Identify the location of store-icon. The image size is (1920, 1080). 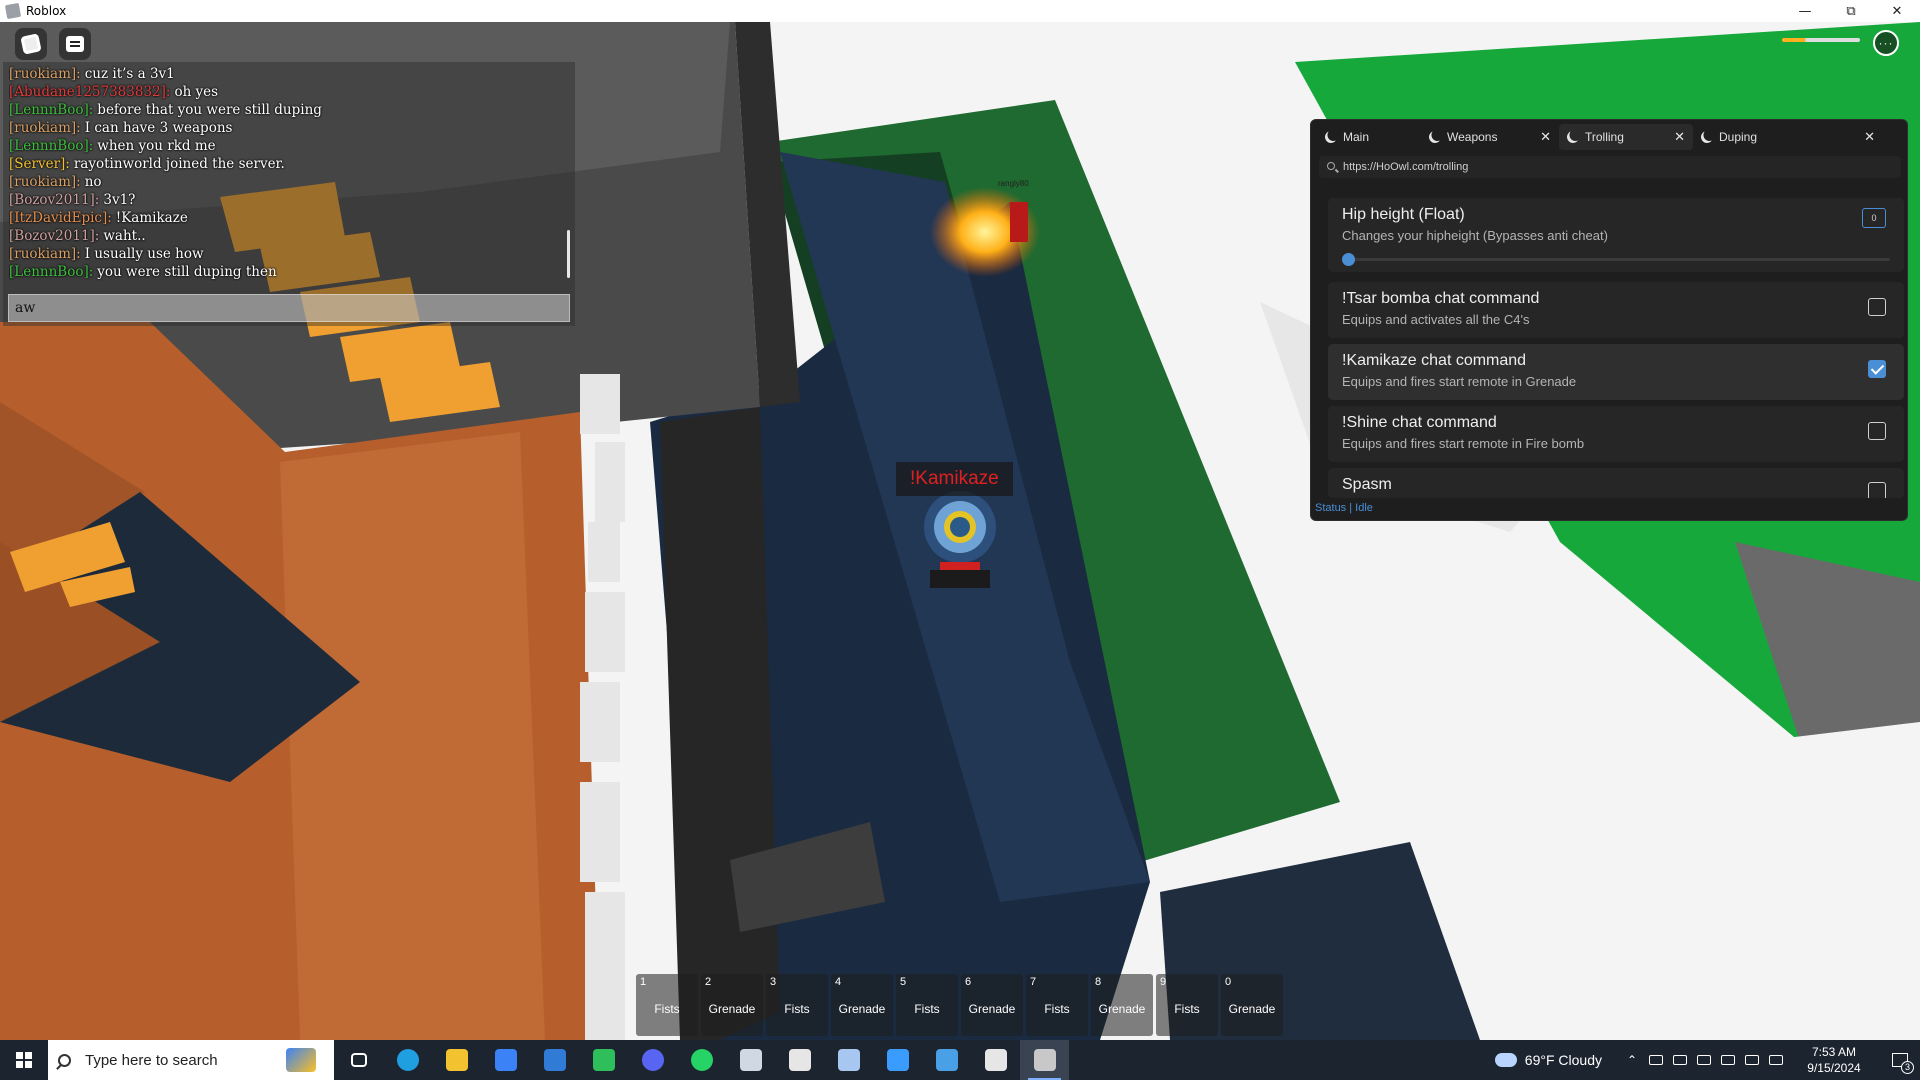
(505, 1060).